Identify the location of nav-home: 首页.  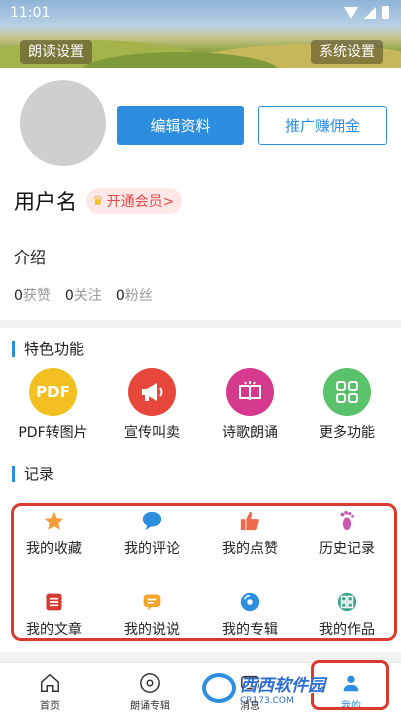
(50, 691).